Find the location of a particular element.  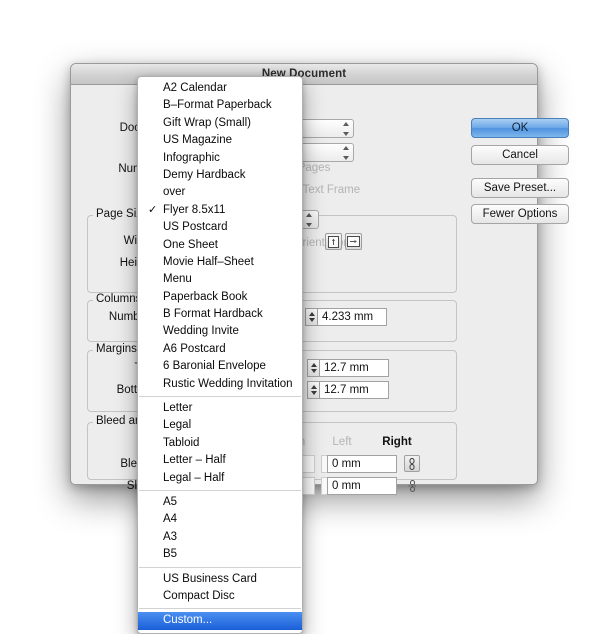

fewer-options-button: Fewer Options is located at coordinates (520, 214).